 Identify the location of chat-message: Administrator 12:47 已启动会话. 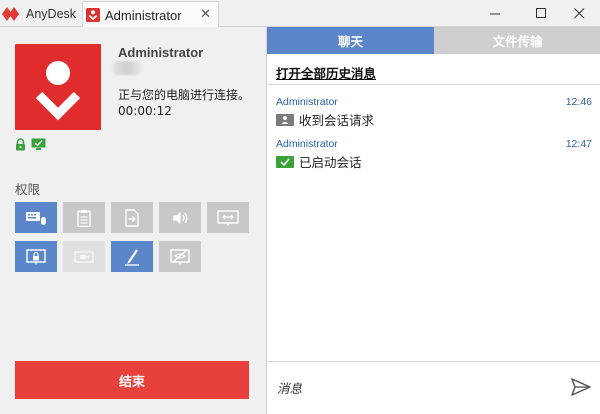
(434, 154).